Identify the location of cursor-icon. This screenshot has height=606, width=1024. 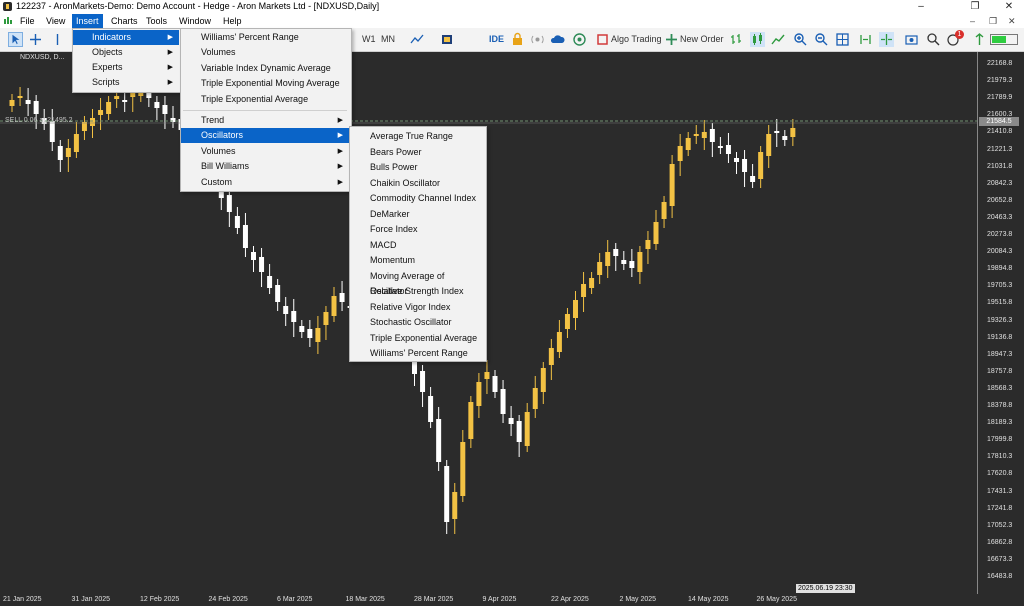
(15, 39).